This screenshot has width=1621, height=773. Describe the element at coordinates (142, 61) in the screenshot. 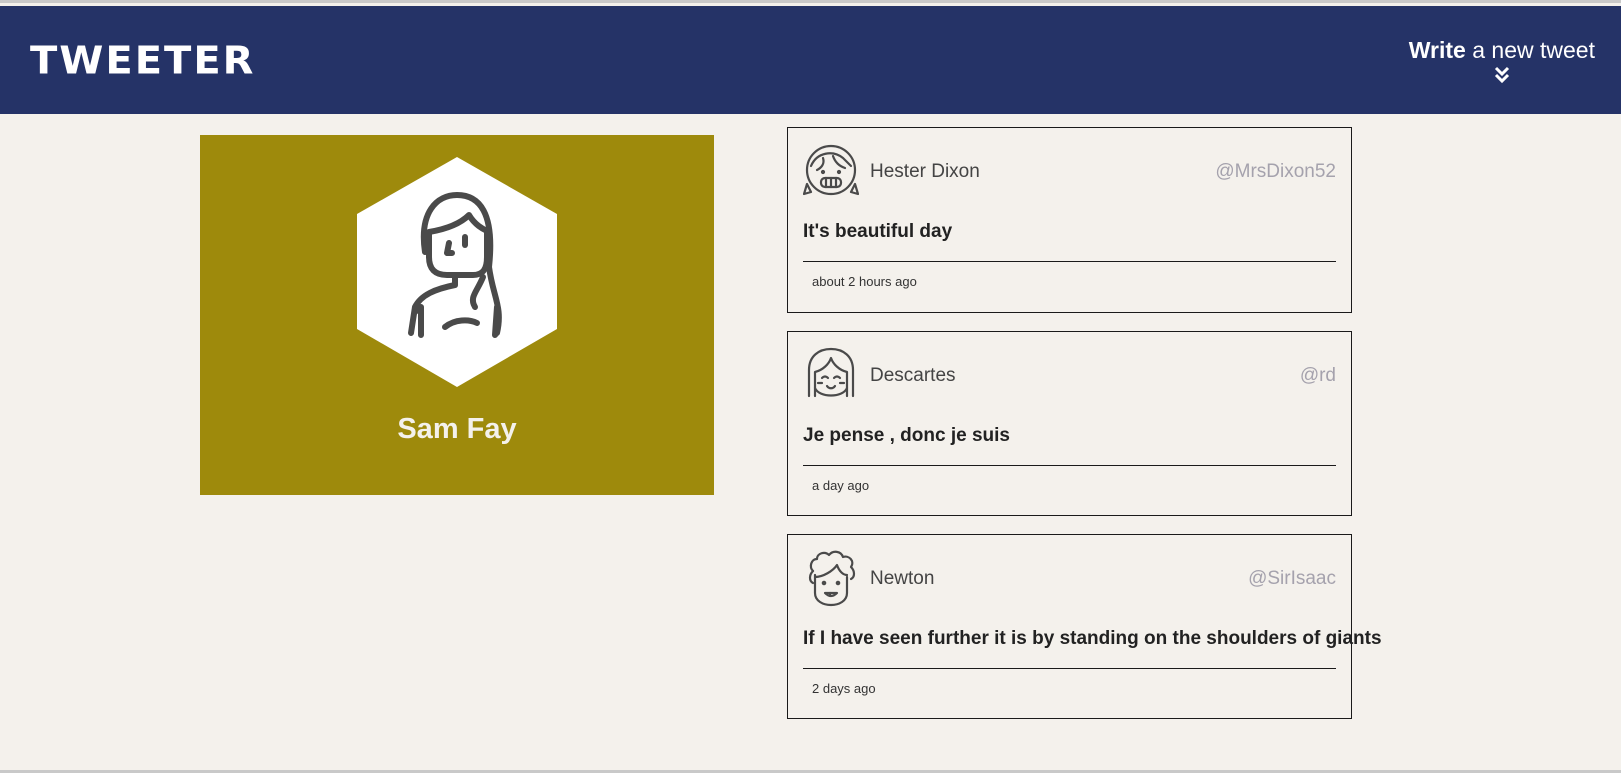

I see `app-logo: TWEETER` at that location.